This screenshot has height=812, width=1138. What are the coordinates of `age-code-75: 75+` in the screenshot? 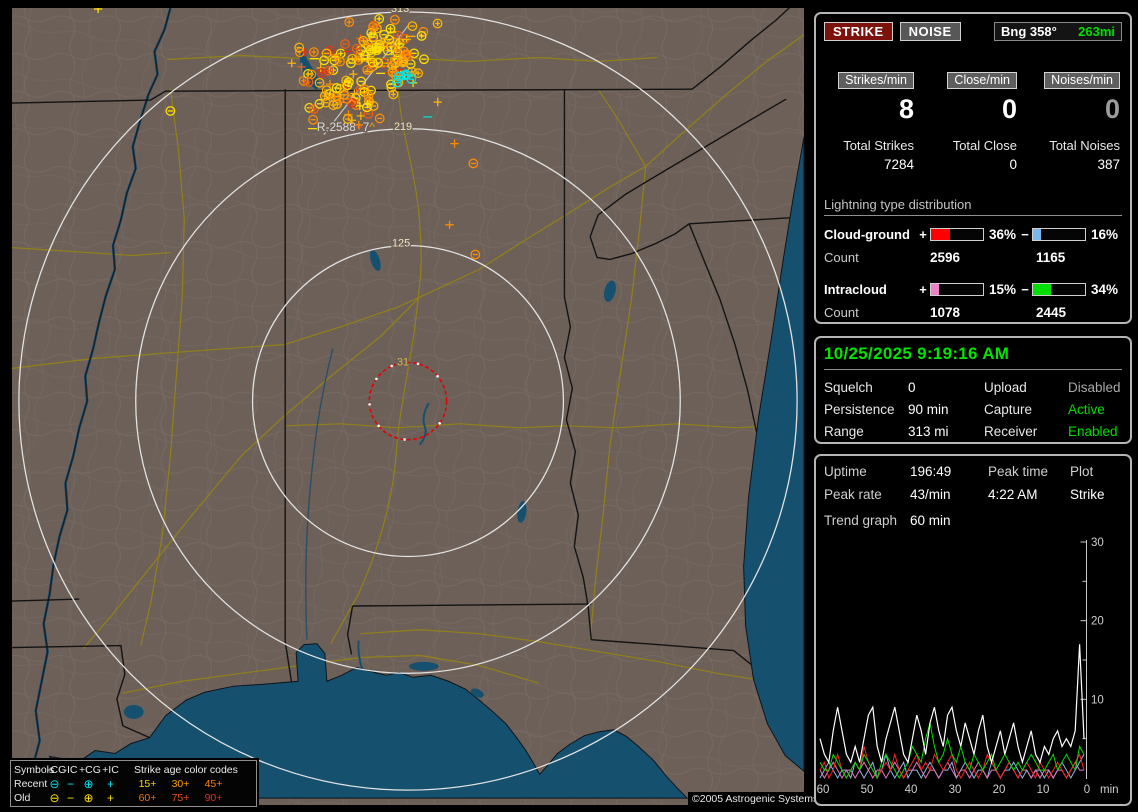 It's located at (180, 798).